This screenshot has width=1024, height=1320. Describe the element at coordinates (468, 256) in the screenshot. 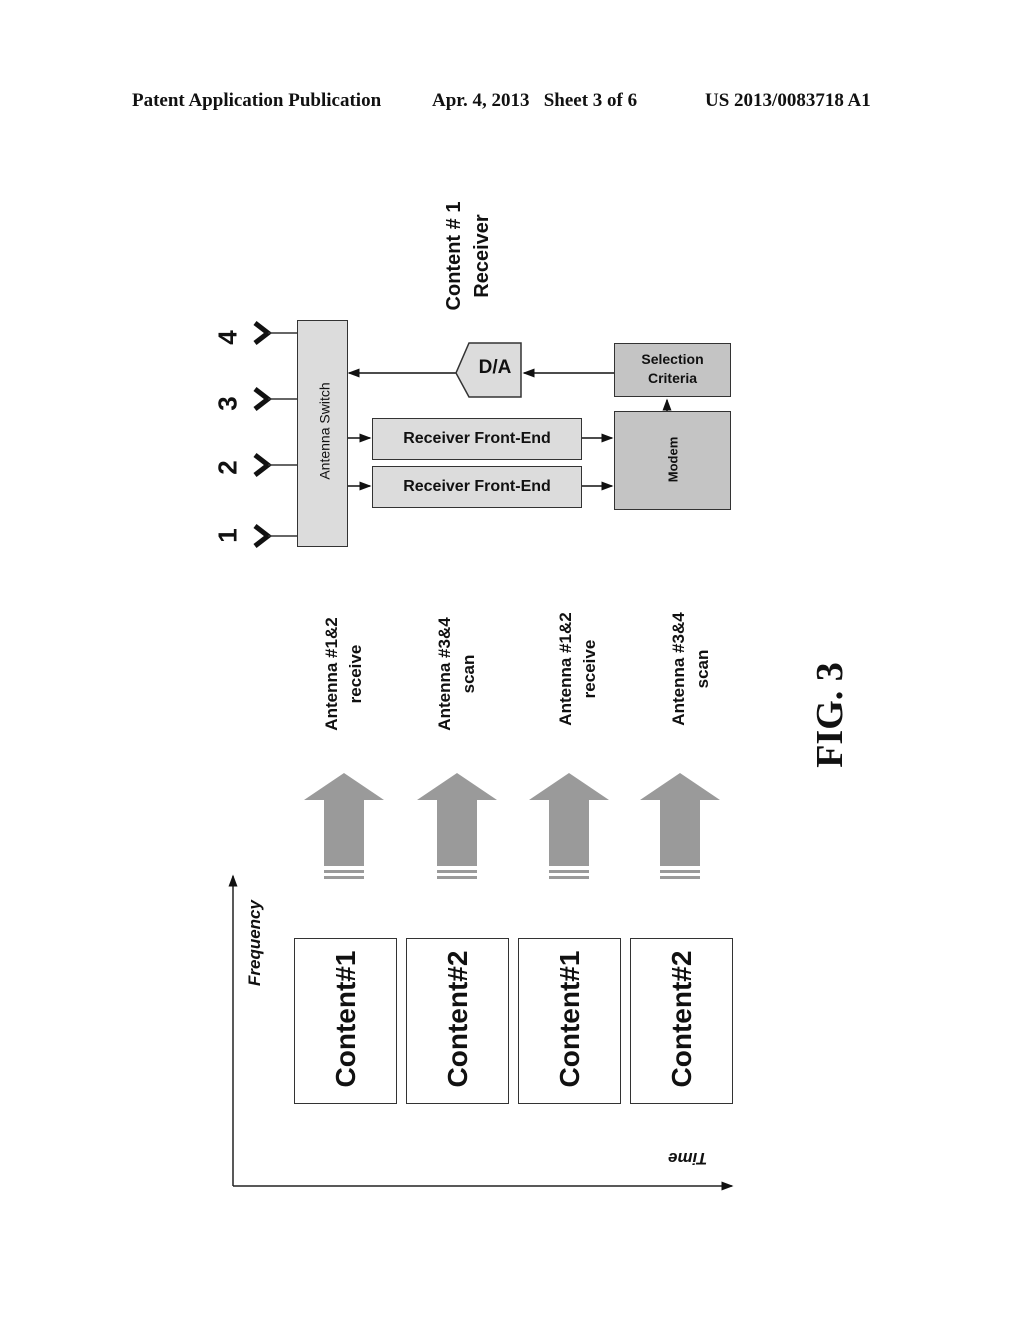

I see `content-receiver-label: Content # 1 Receiver` at that location.